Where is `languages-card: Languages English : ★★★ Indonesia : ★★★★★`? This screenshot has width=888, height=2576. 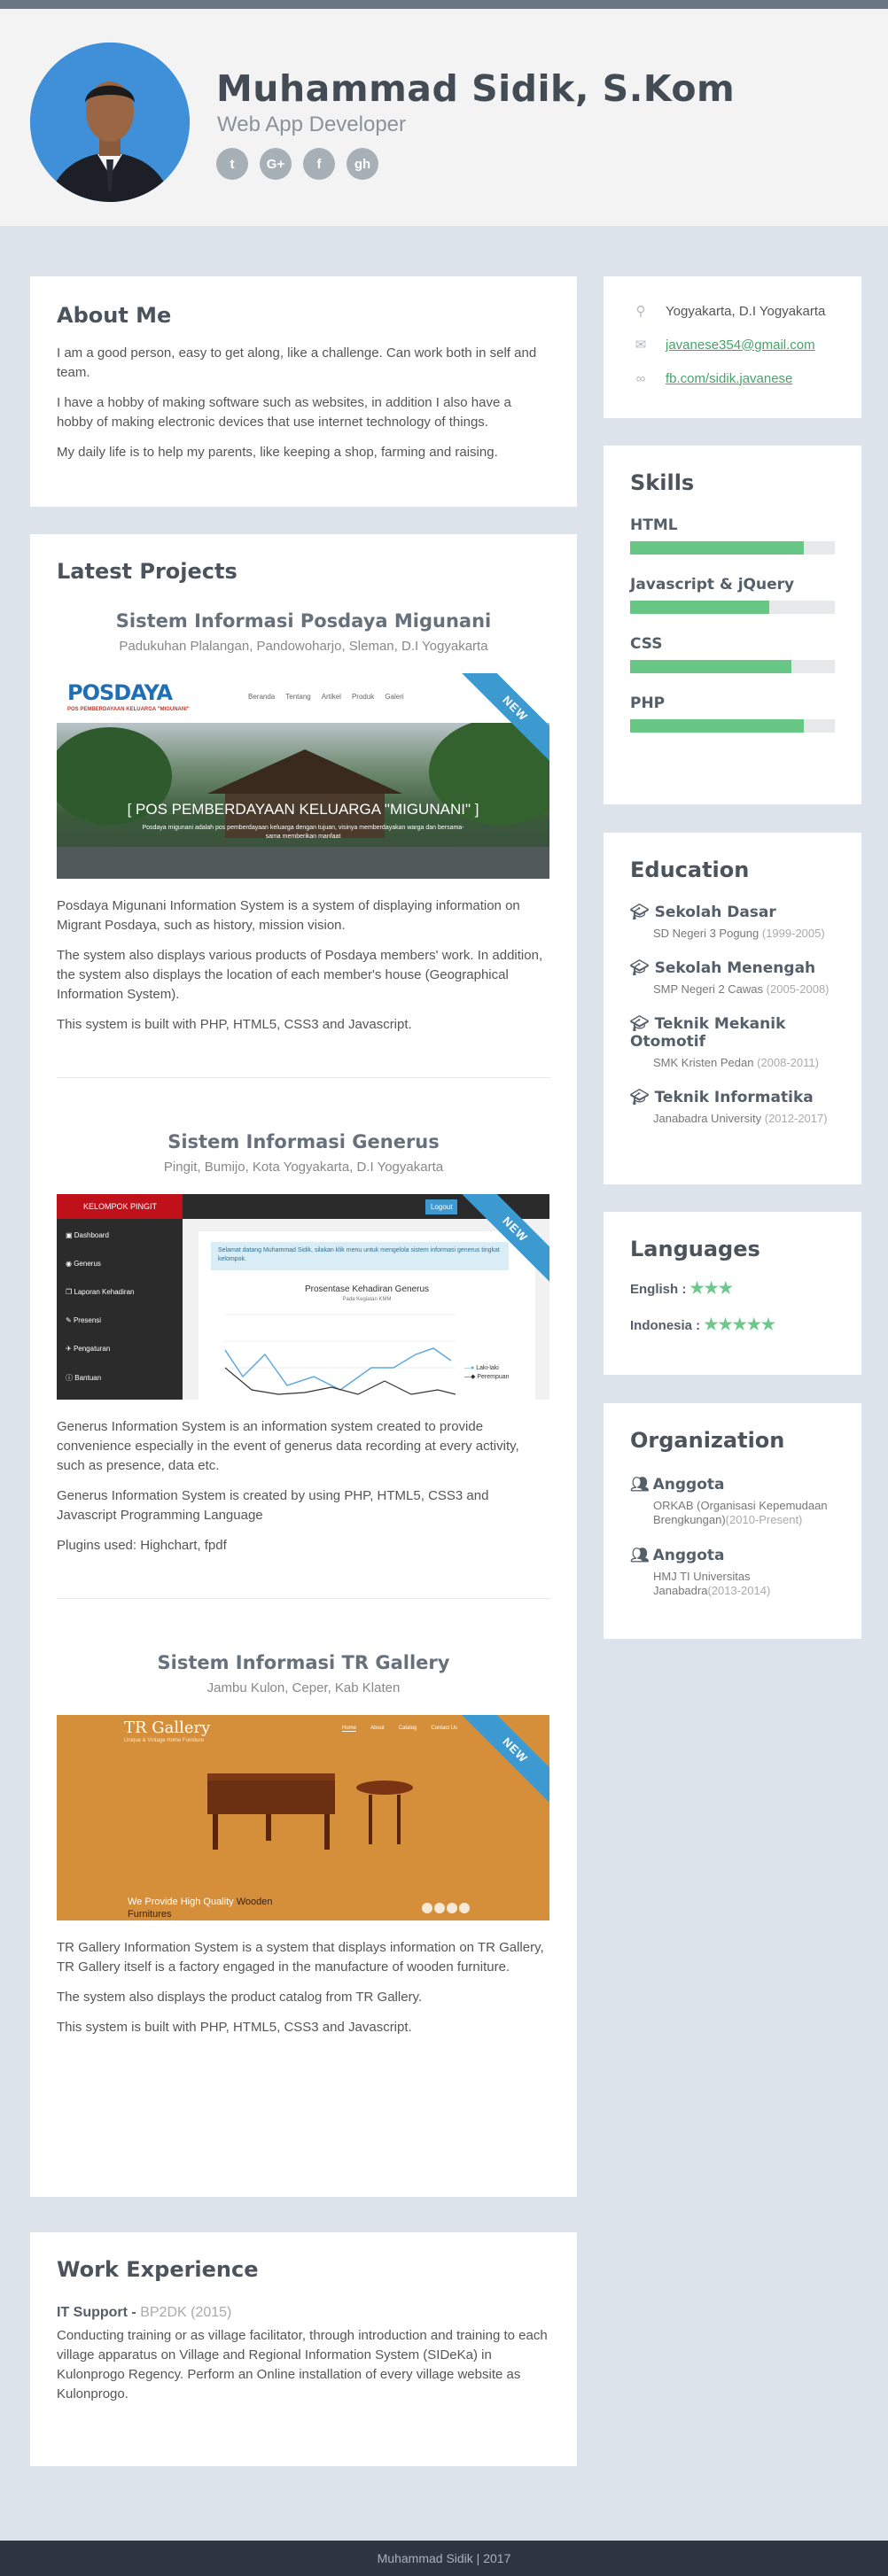
languages-card: Languages English : ★★★ Indonesia : ★★★★★ is located at coordinates (732, 1293).